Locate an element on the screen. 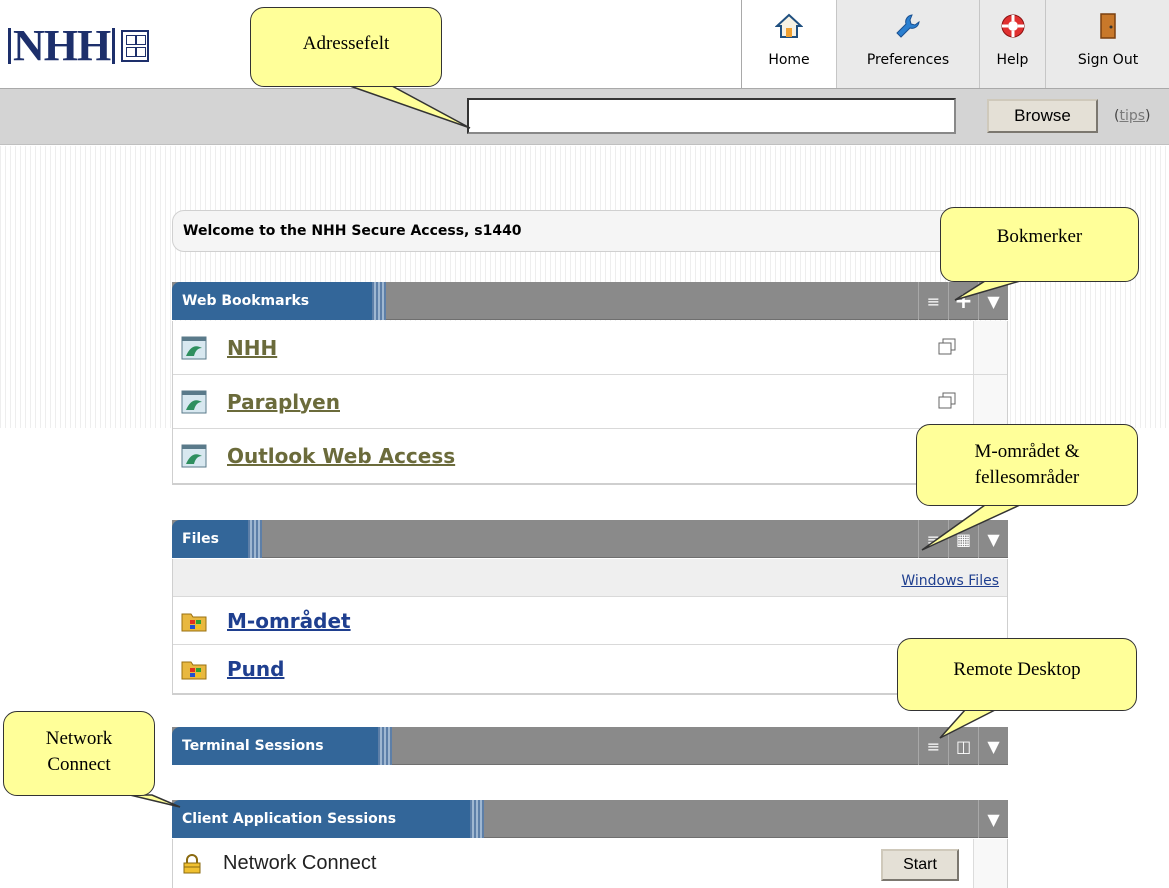 The width and height of the screenshot is (1169, 888). help-button: Help is located at coordinates (1013, 44).